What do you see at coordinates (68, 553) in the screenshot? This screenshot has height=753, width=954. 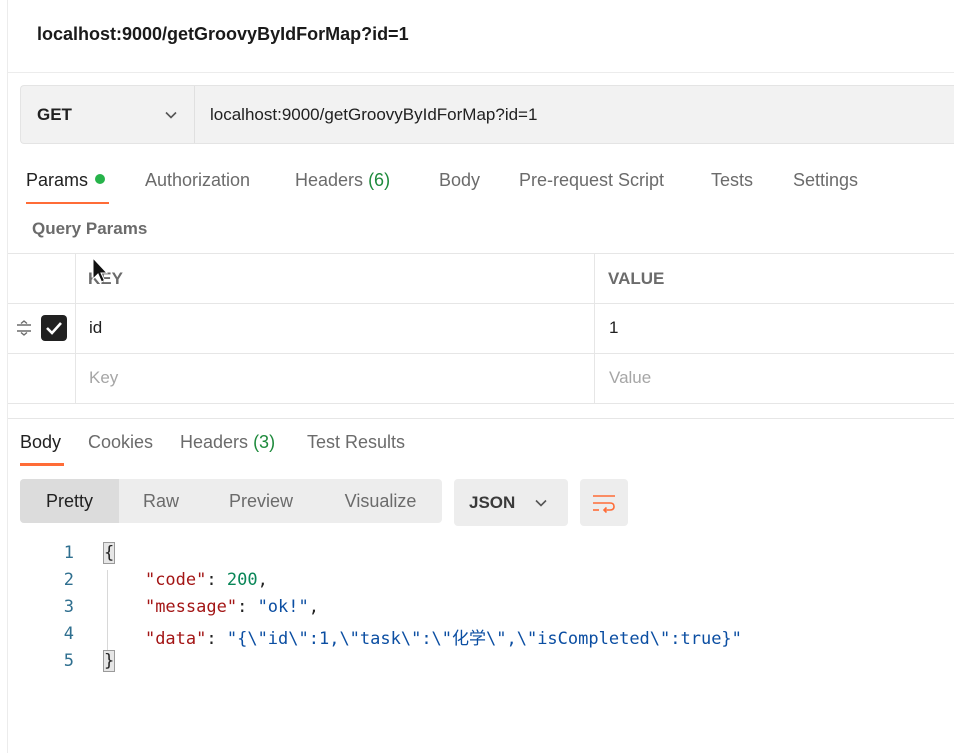 I see `line-number: 1` at bounding box center [68, 553].